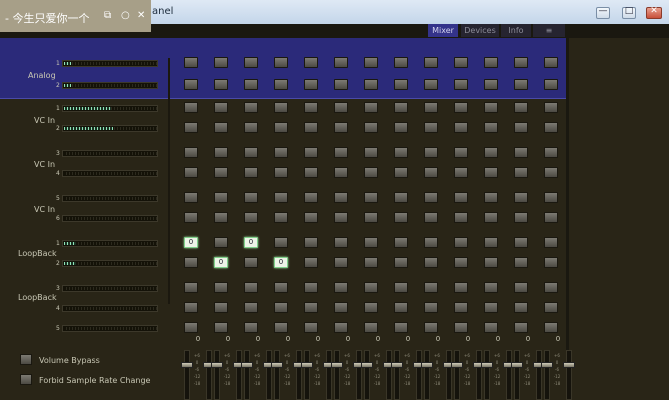  What do you see at coordinates (26, 359) in the screenshot?
I see `volume-bypass-checkbox` at bounding box center [26, 359].